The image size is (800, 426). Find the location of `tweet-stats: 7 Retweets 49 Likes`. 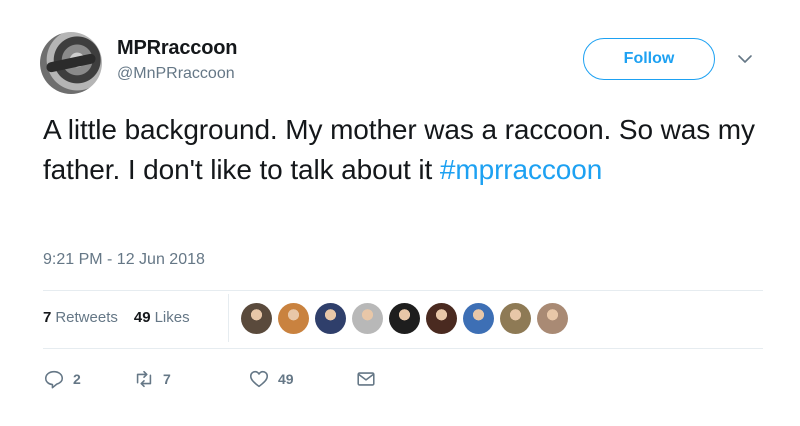

tweet-stats: 7 Retweets 49 Likes is located at coordinates (116, 317).